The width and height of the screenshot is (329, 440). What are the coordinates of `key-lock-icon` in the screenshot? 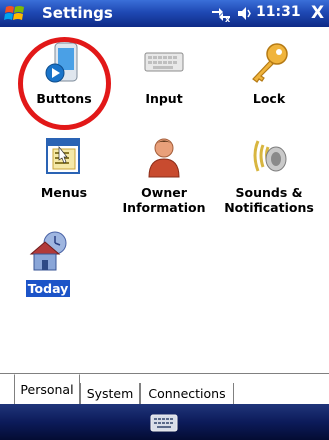 It's located at (270, 63).